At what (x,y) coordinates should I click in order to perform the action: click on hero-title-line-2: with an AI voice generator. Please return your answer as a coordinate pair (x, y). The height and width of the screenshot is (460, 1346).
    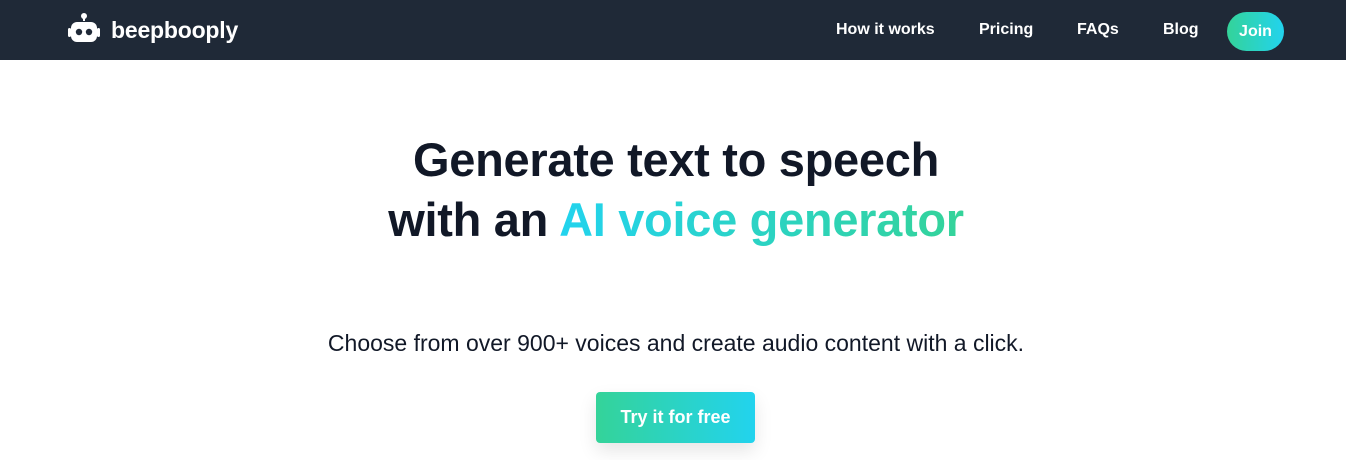
    Looking at the image, I should click on (673, 220).